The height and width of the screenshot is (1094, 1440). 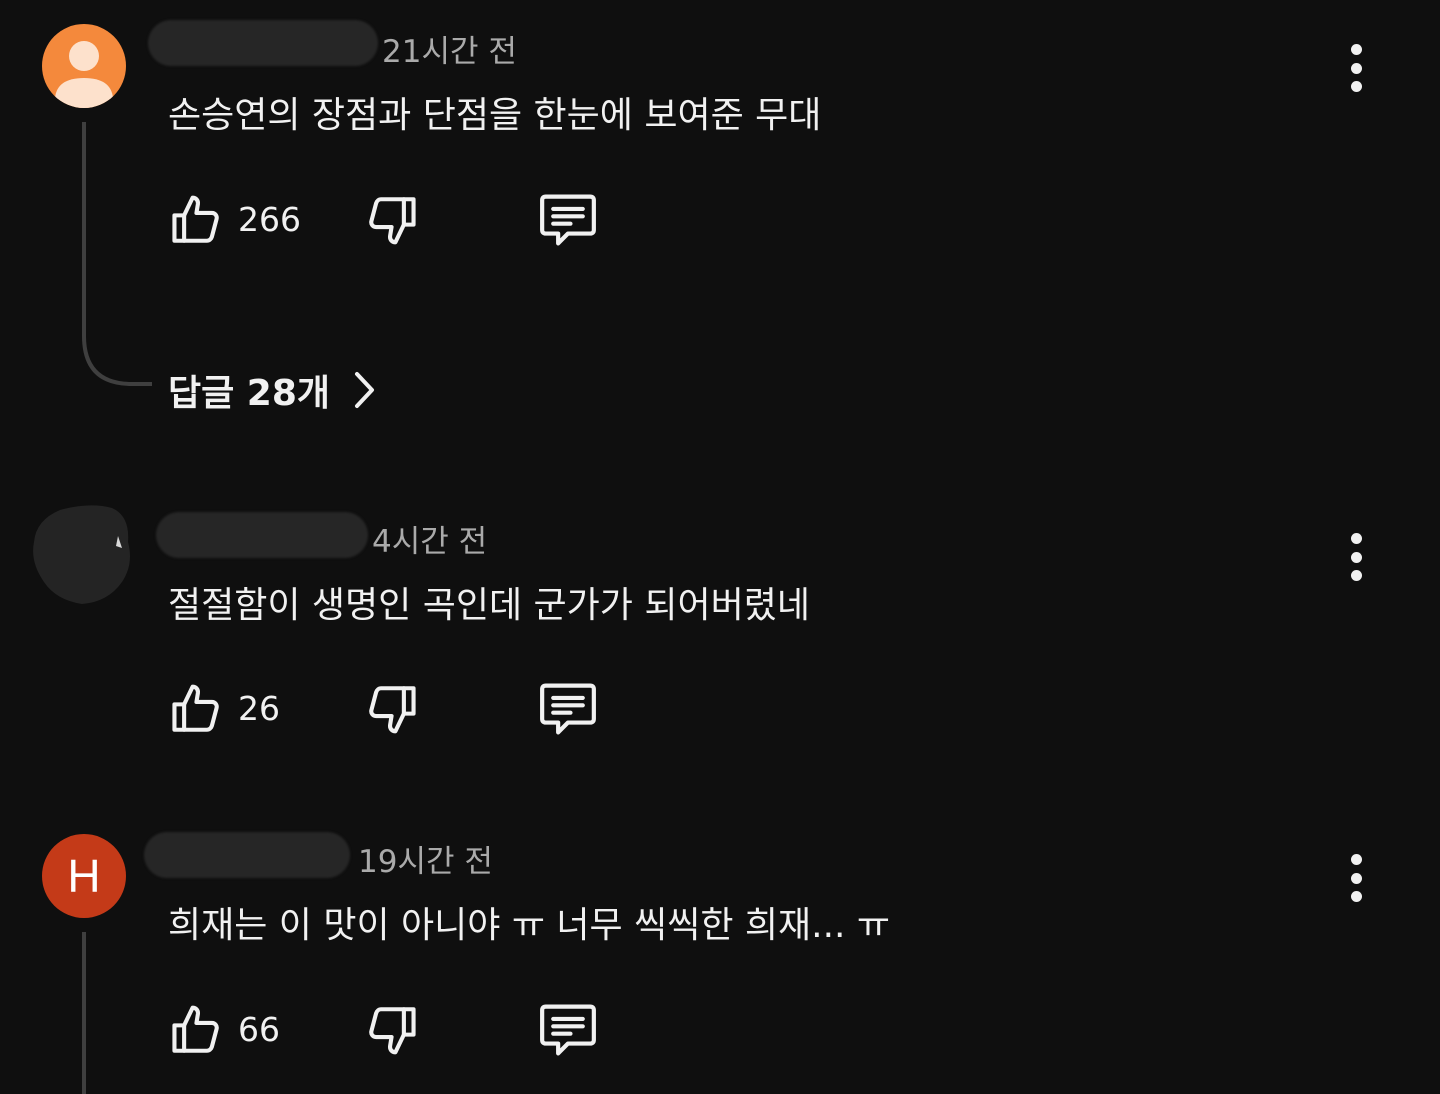 I want to click on like-count: 66, so click(x=259, y=1029).